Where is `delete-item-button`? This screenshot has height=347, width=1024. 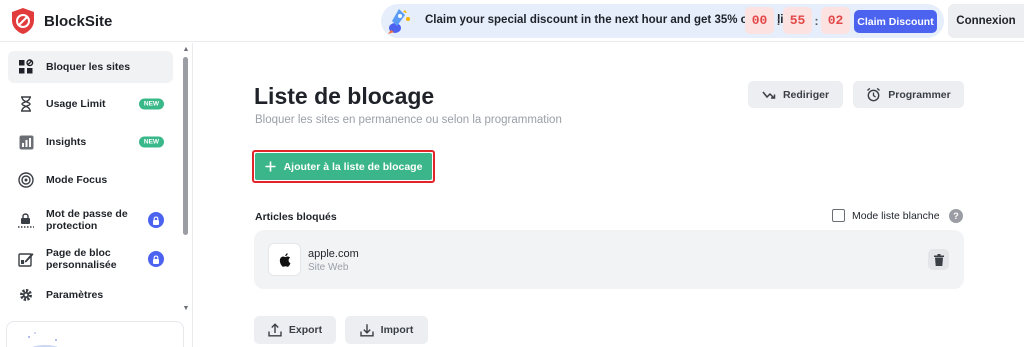
delete-item-button is located at coordinates (938, 259).